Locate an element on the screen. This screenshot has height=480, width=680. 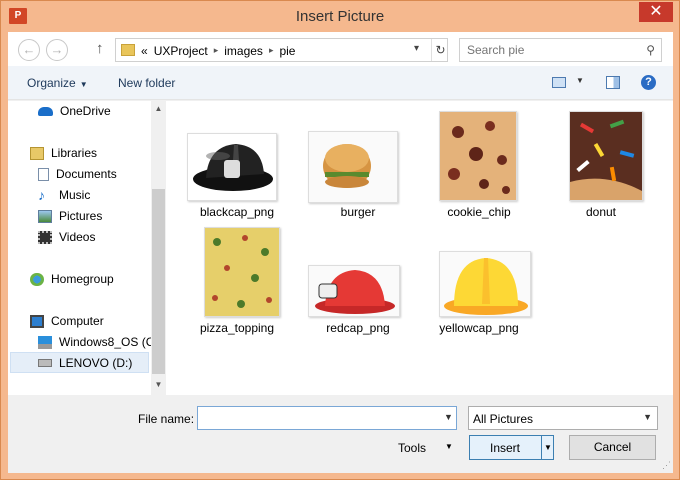
address-row: ← → ↑ « UXProject ▸ images ▸ pie ▾ ↻ ⚲ is located at coordinates (340, 49).